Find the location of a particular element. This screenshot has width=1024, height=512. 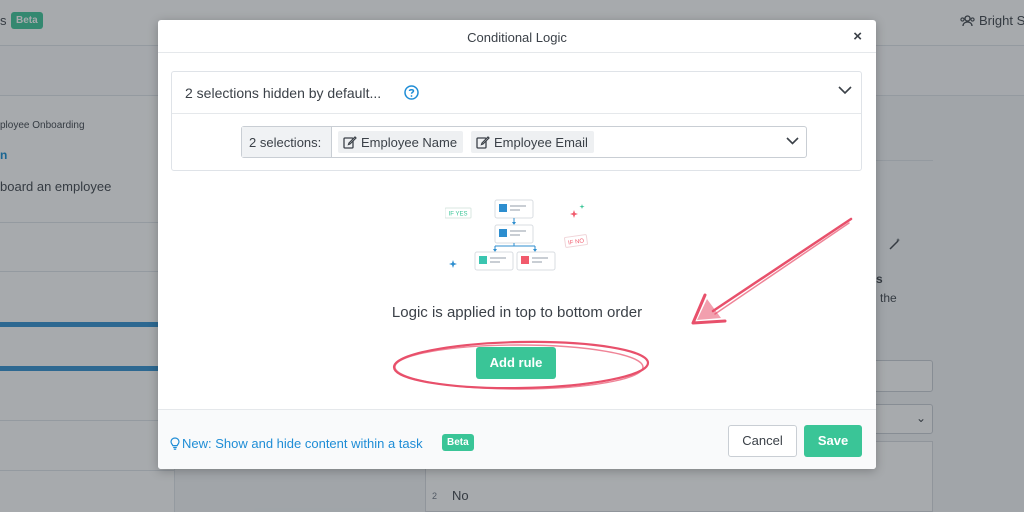

selection-chip-employee-name: Employee Name is located at coordinates (401, 142).